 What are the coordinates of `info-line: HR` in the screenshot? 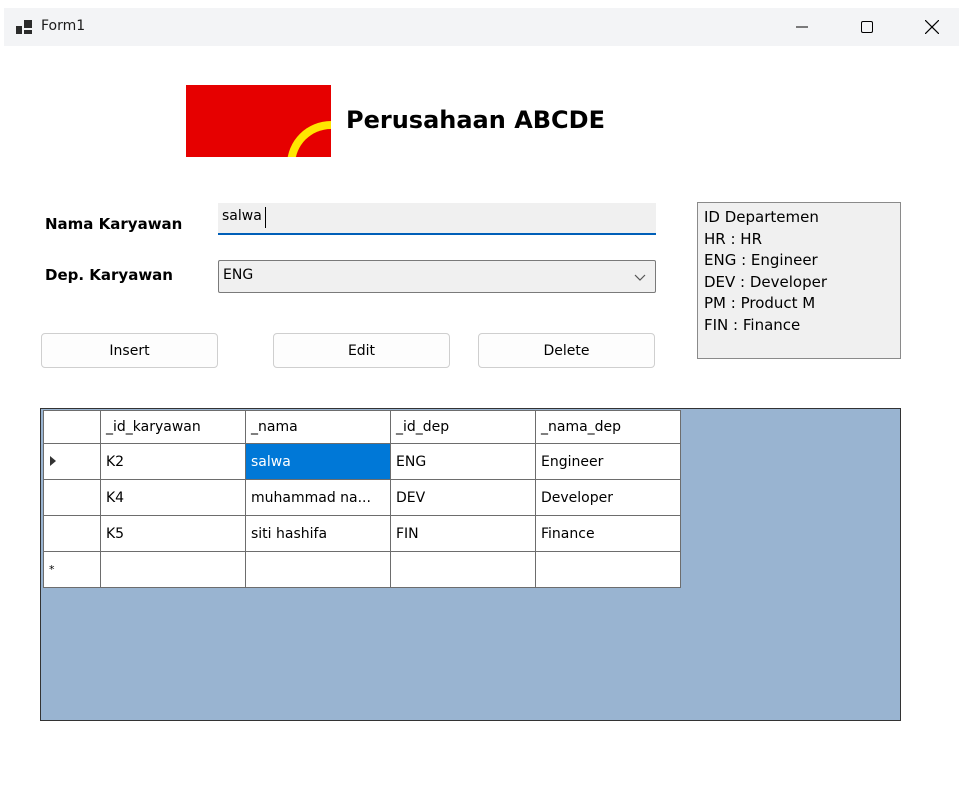 It's located at (733, 238).